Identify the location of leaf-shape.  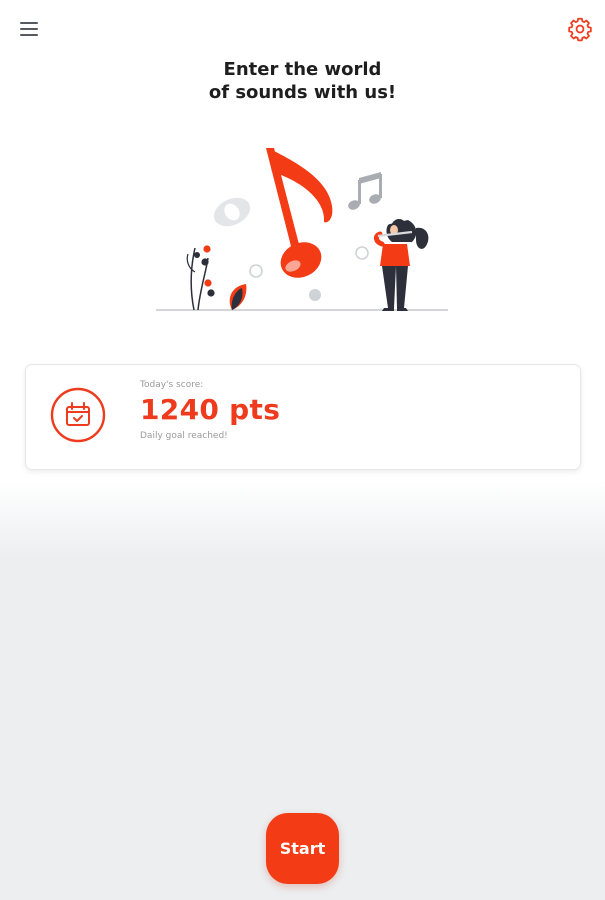
(238, 297).